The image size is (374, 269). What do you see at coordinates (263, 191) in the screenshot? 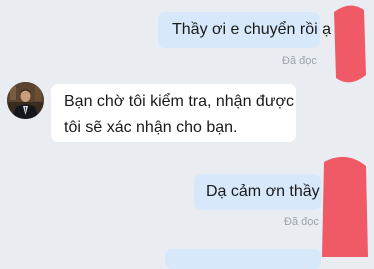
I see `message-text: Dạ cảm ơn thầy` at bounding box center [263, 191].